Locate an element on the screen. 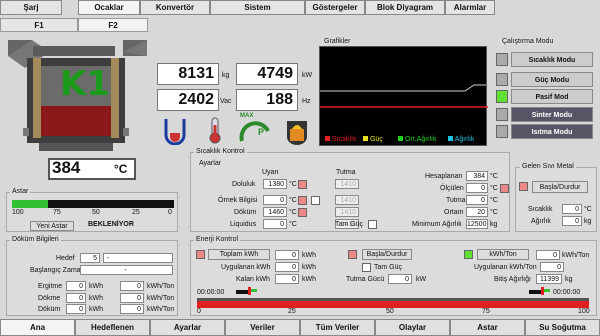 The image size is (600, 336). temp-control-title: Sıcaklık Kontrol is located at coordinates (220, 151).